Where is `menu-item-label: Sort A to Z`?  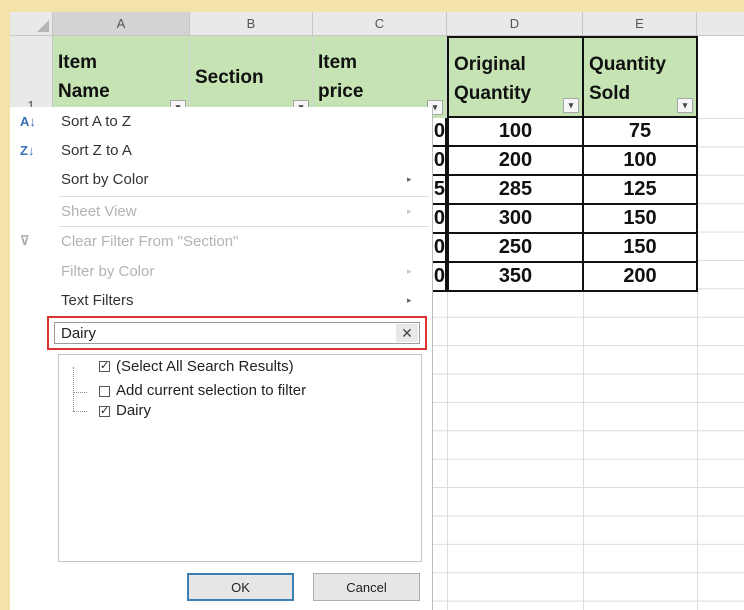 menu-item-label: Sort A to Z is located at coordinates (96, 121).